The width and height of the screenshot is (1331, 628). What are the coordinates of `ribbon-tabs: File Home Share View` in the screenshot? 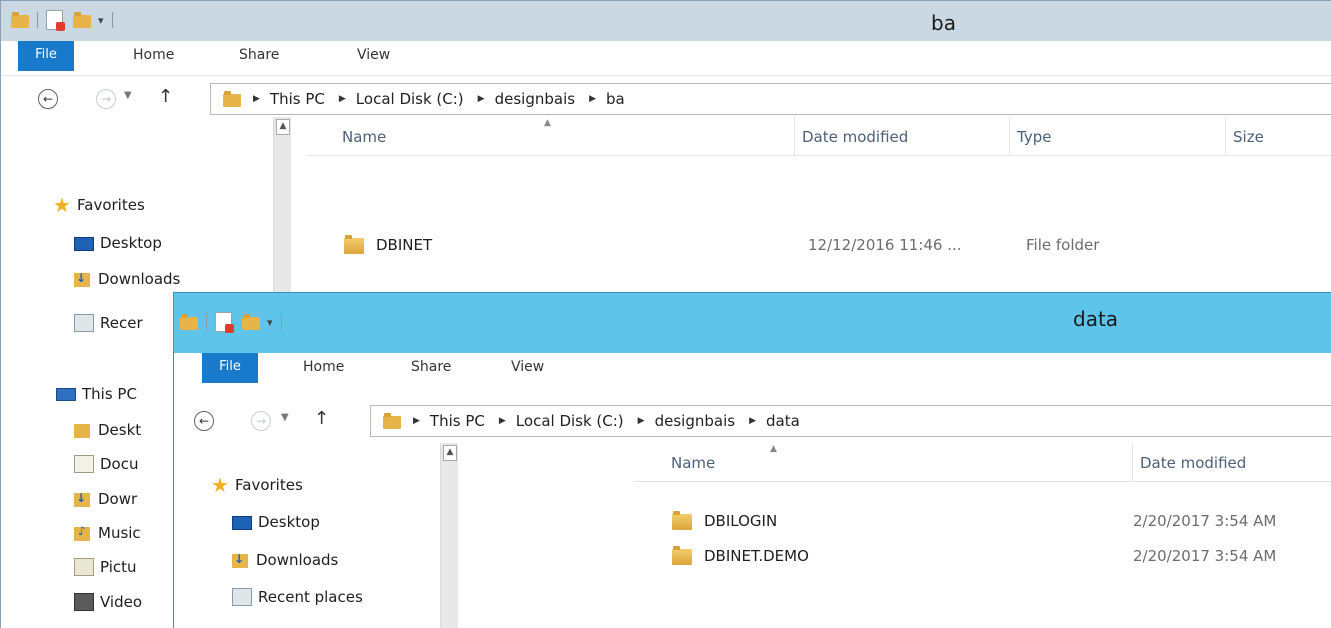 It's located at (666, 58).